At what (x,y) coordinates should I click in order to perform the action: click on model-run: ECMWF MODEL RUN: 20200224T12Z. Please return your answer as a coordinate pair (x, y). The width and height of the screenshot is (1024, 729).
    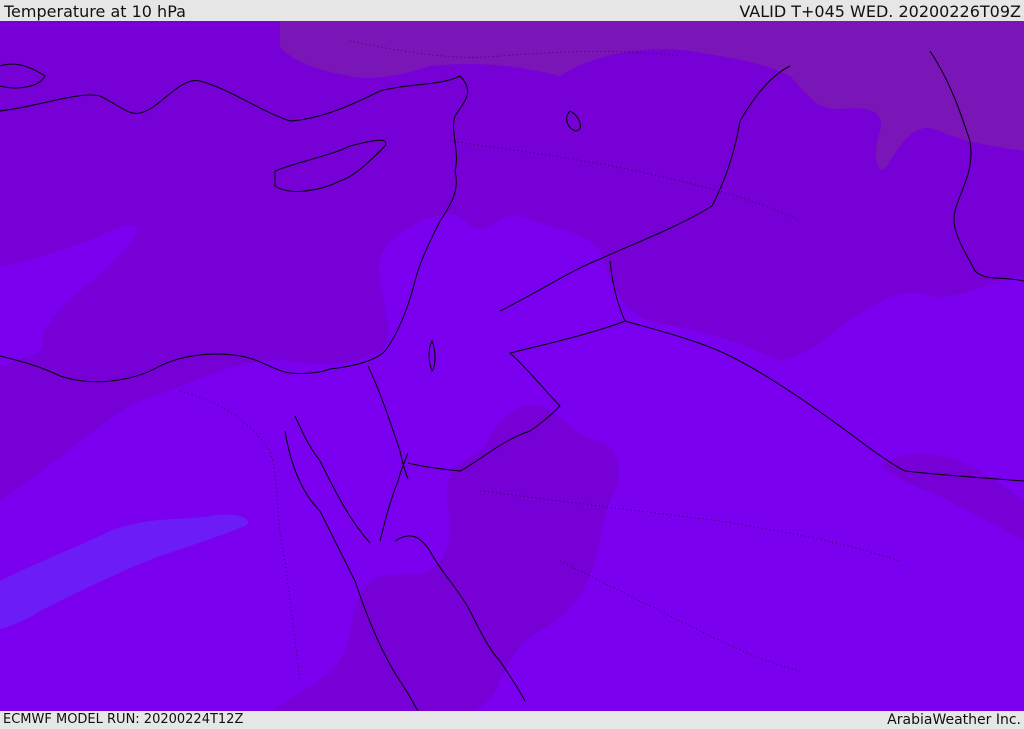
    Looking at the image, I should click on (123, 719).